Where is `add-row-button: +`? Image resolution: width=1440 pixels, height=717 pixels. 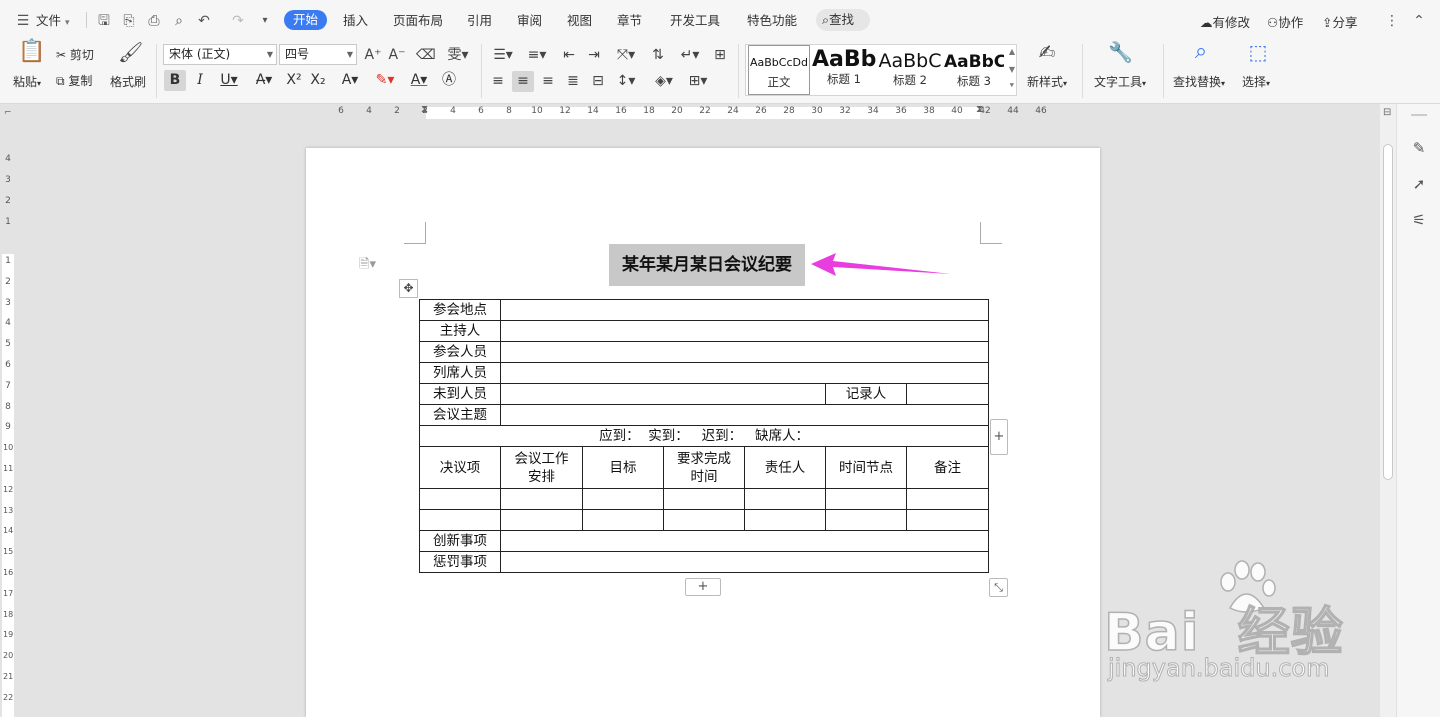 add-row-button: + is located at coordinates (703, 587).